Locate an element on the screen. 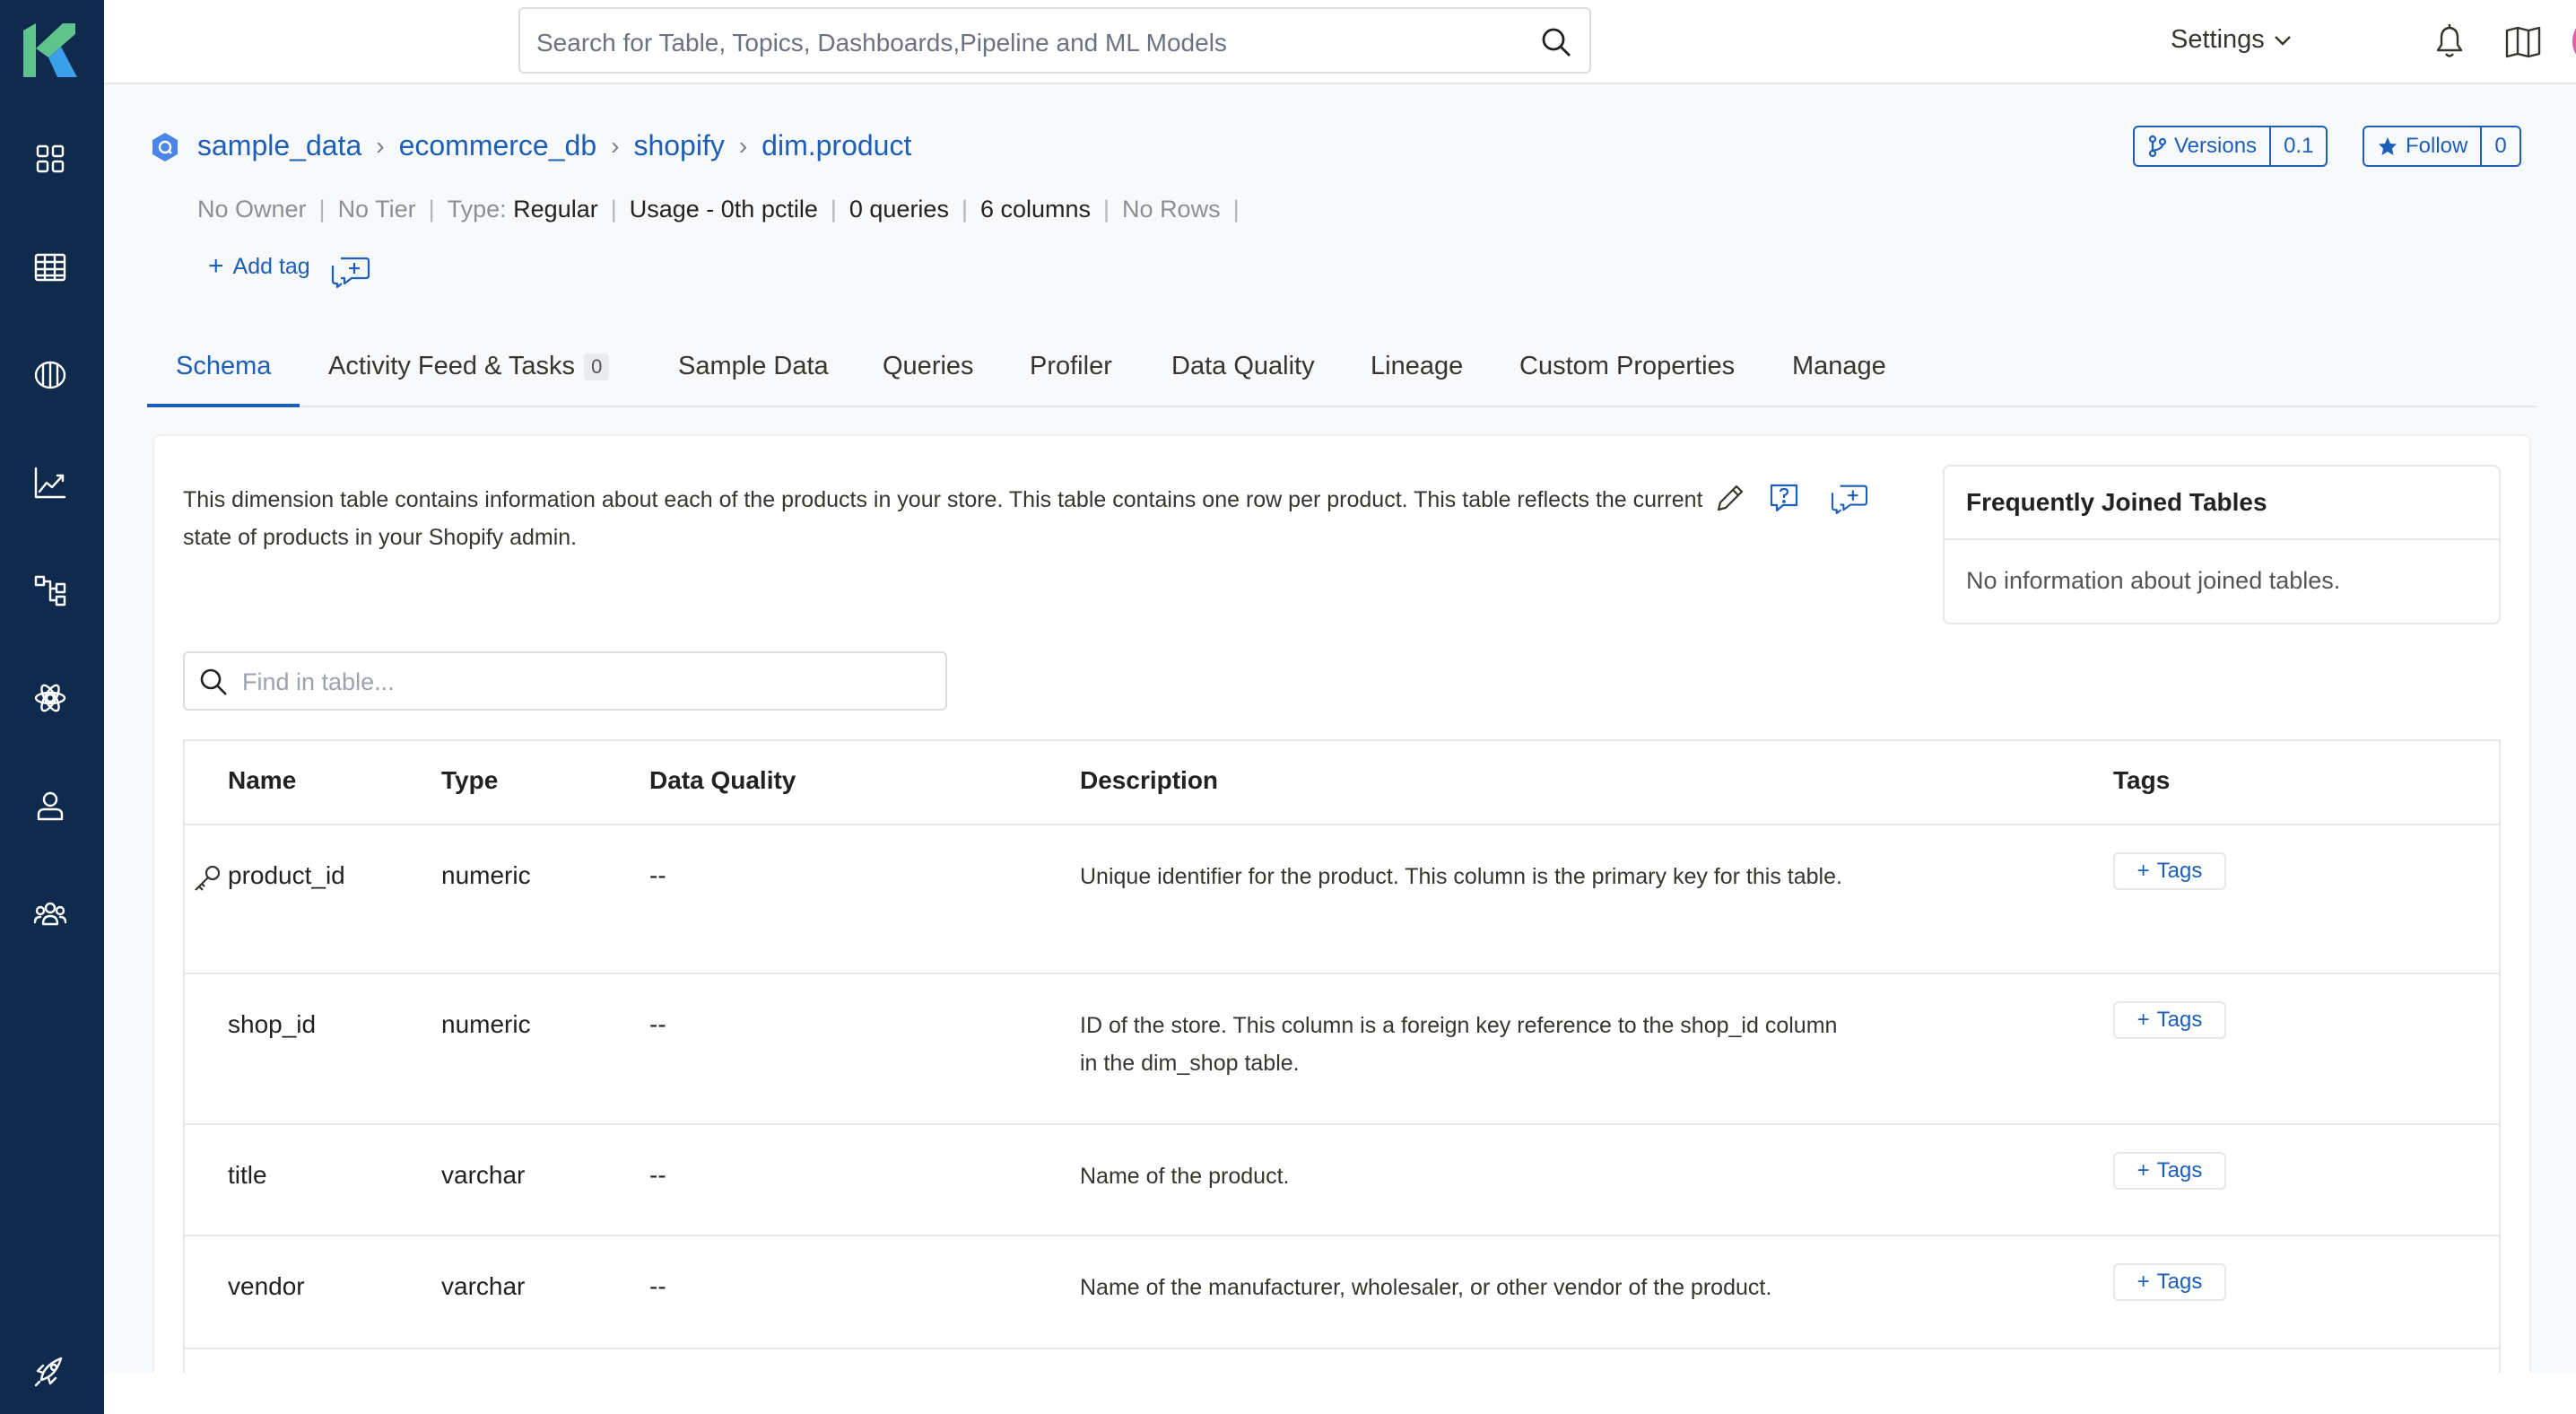 The height and width of the screenshot is (1414, 2576). user-avatar: A is located at coordinates (2574, 41).